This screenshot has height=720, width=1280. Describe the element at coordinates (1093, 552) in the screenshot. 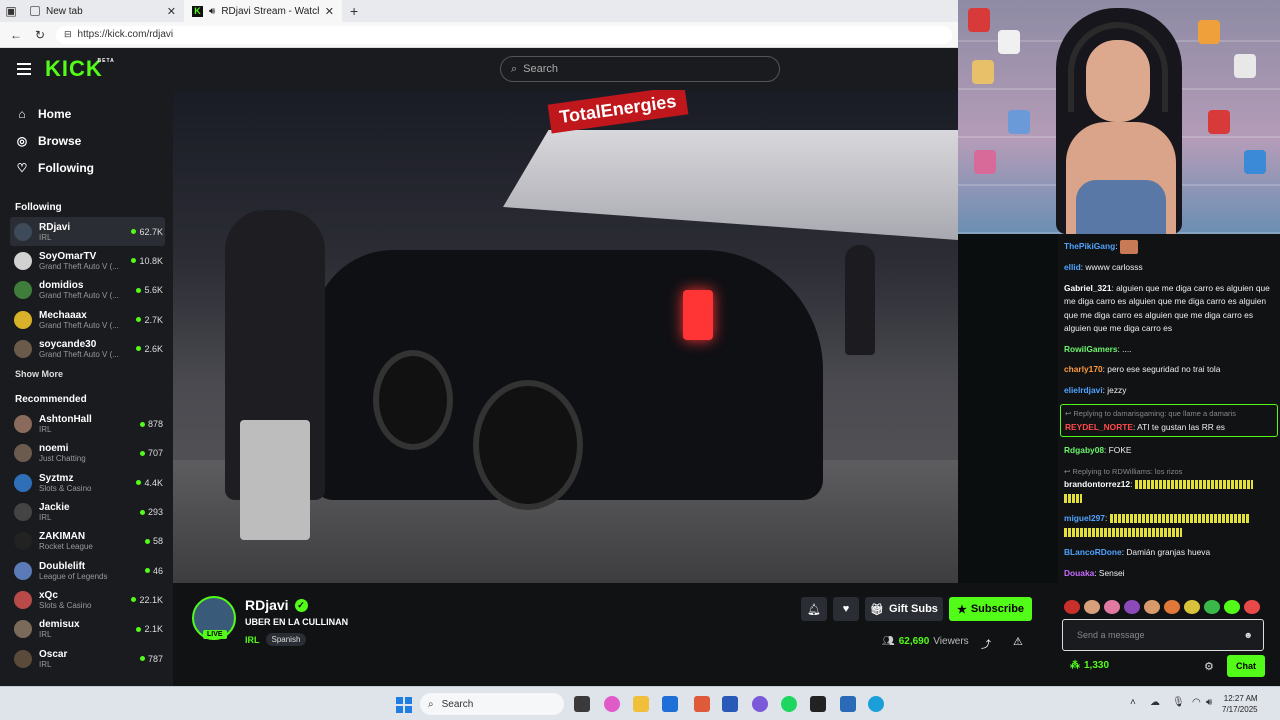

I see `chat-username: BLancoRDone` at that location.